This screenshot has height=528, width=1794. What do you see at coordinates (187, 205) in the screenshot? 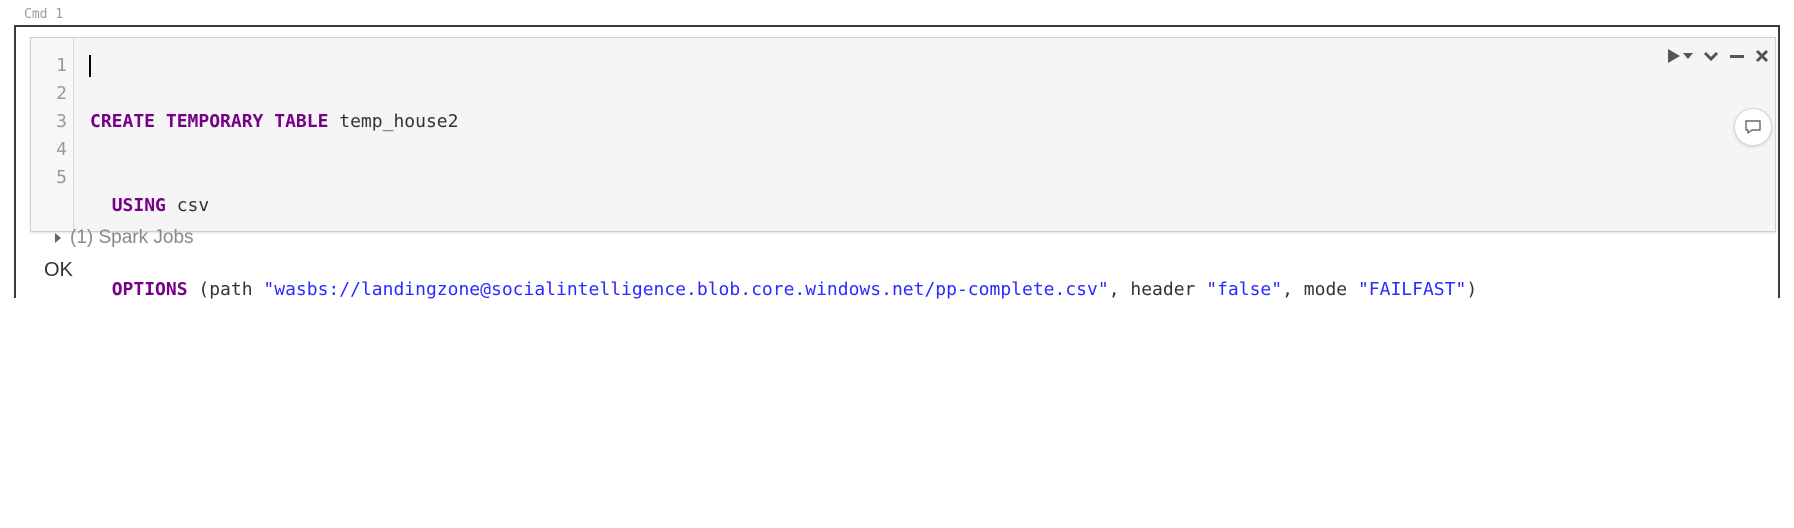
I see `code-text: csv` at bounding box center [187, 205].